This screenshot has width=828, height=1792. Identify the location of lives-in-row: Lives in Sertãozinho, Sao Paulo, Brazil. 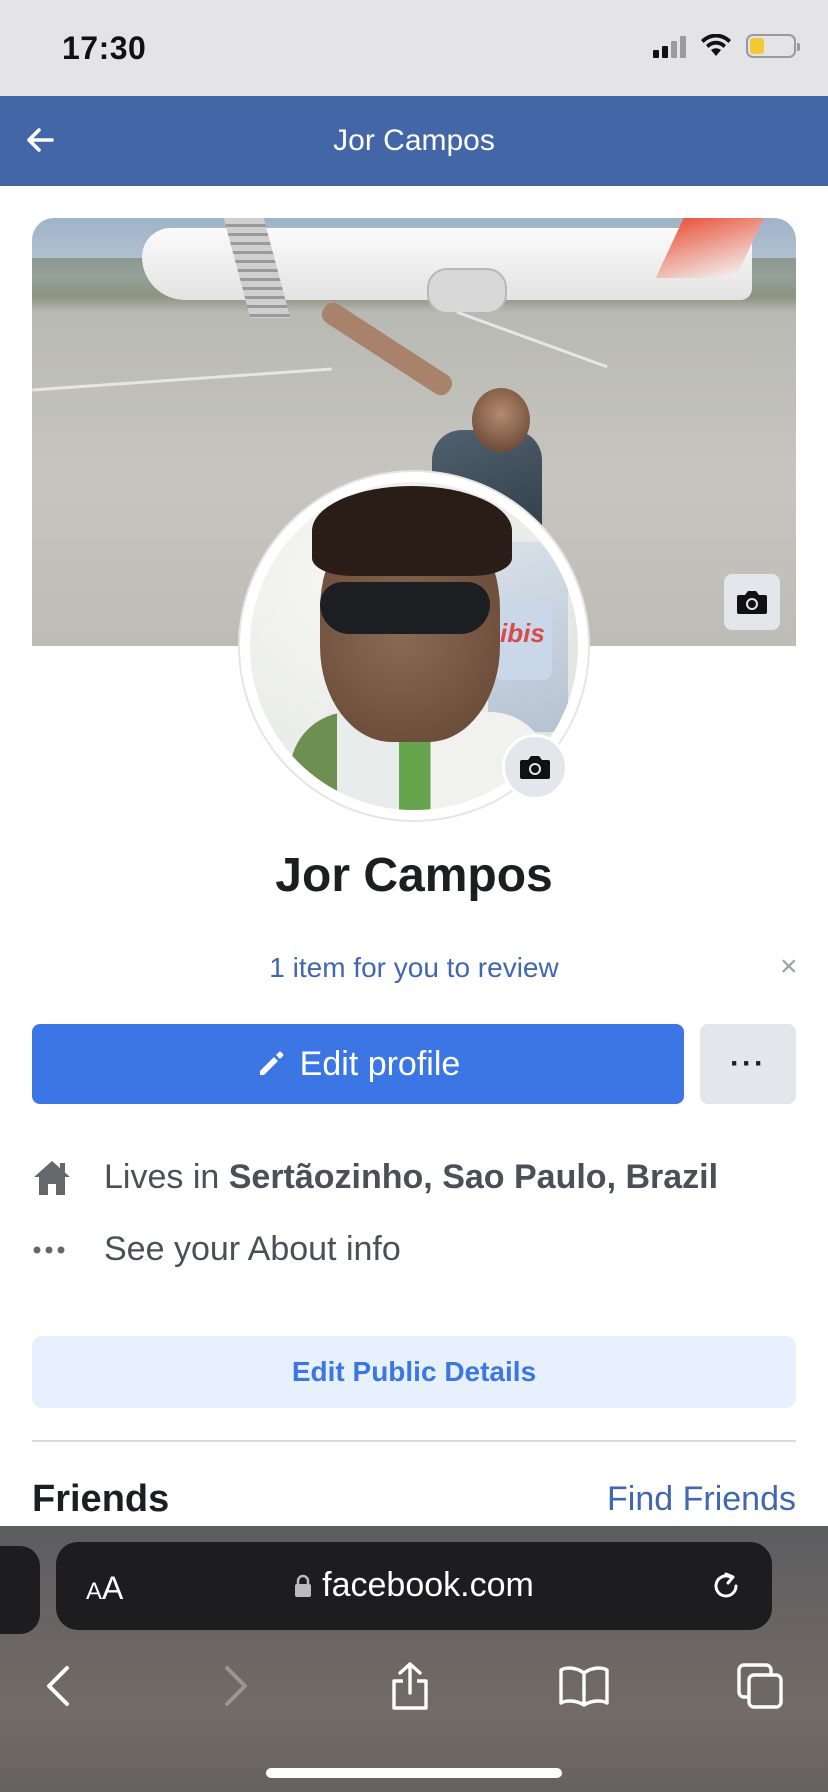
(375, 1177).